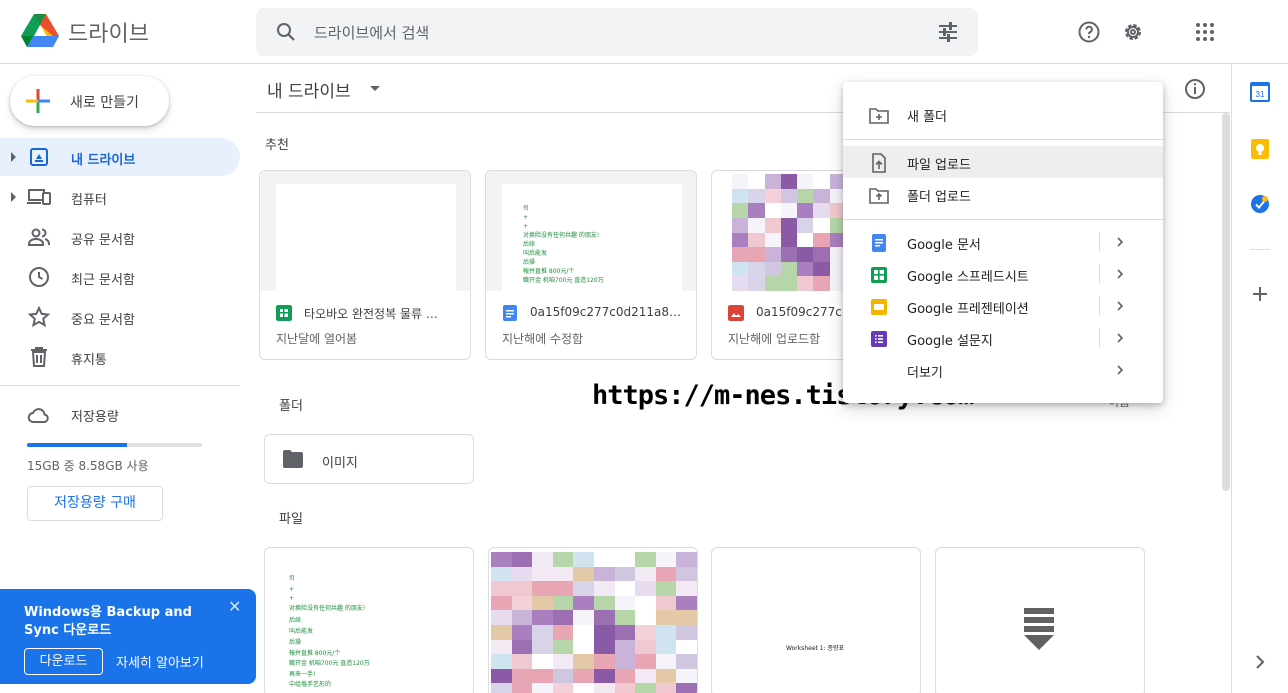 The width and height of the screenshot is (1288, 693). I want to click on thumb-text-line: +, so click(292, 598).